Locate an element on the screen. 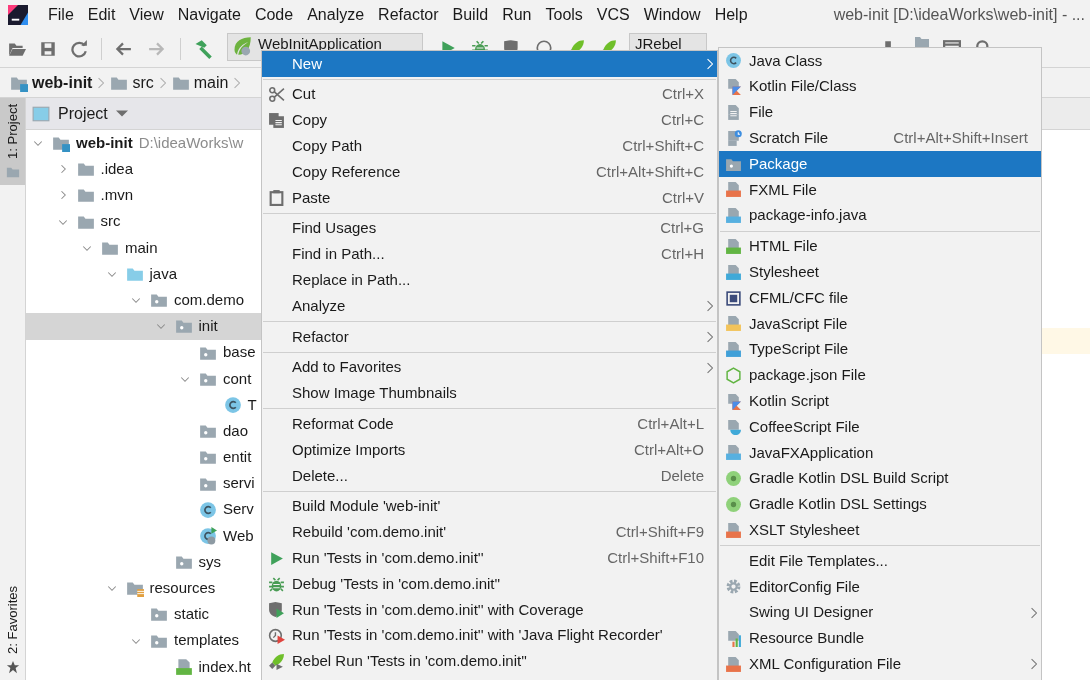 This screenshot has width=1090, height=680. hammer-icon is located at coordinates (203, 49).